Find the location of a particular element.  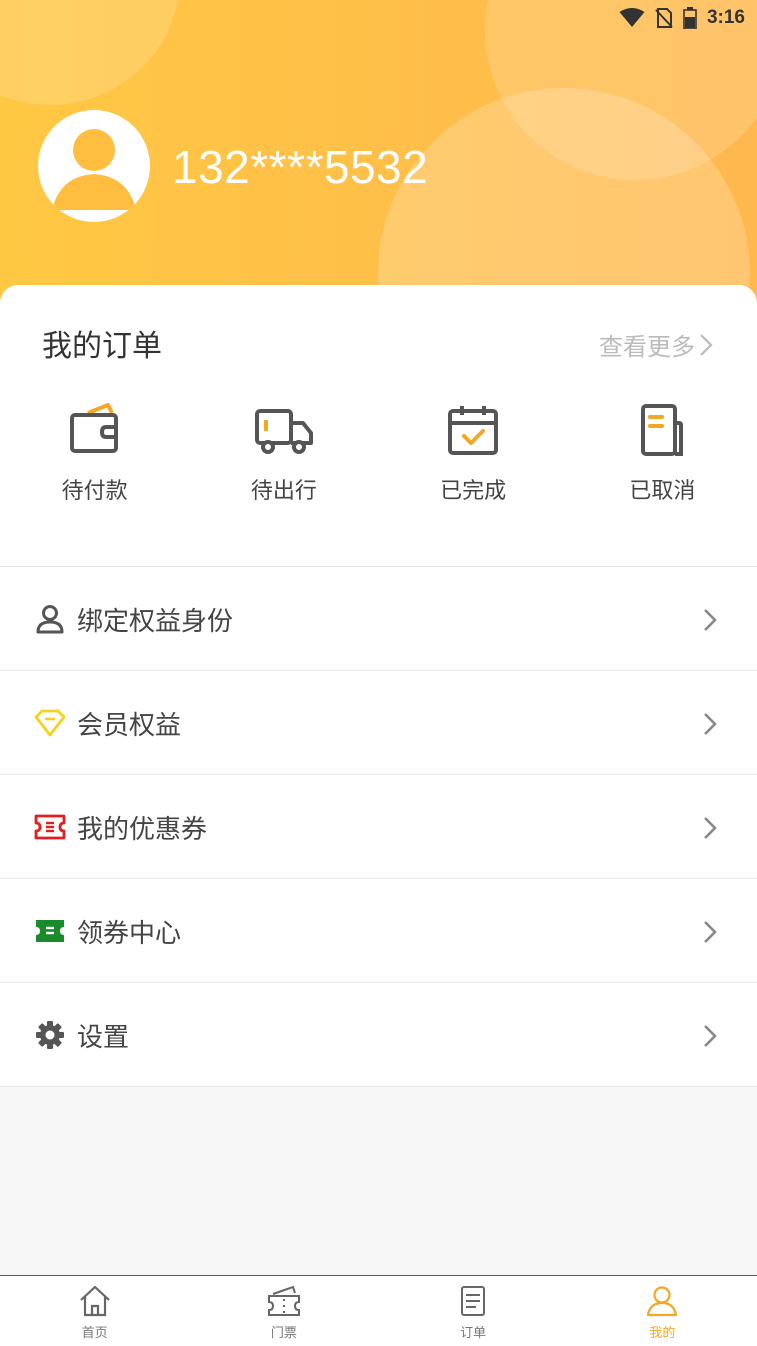

nav-profile: 我的 is located at coordinates (662, 1311).